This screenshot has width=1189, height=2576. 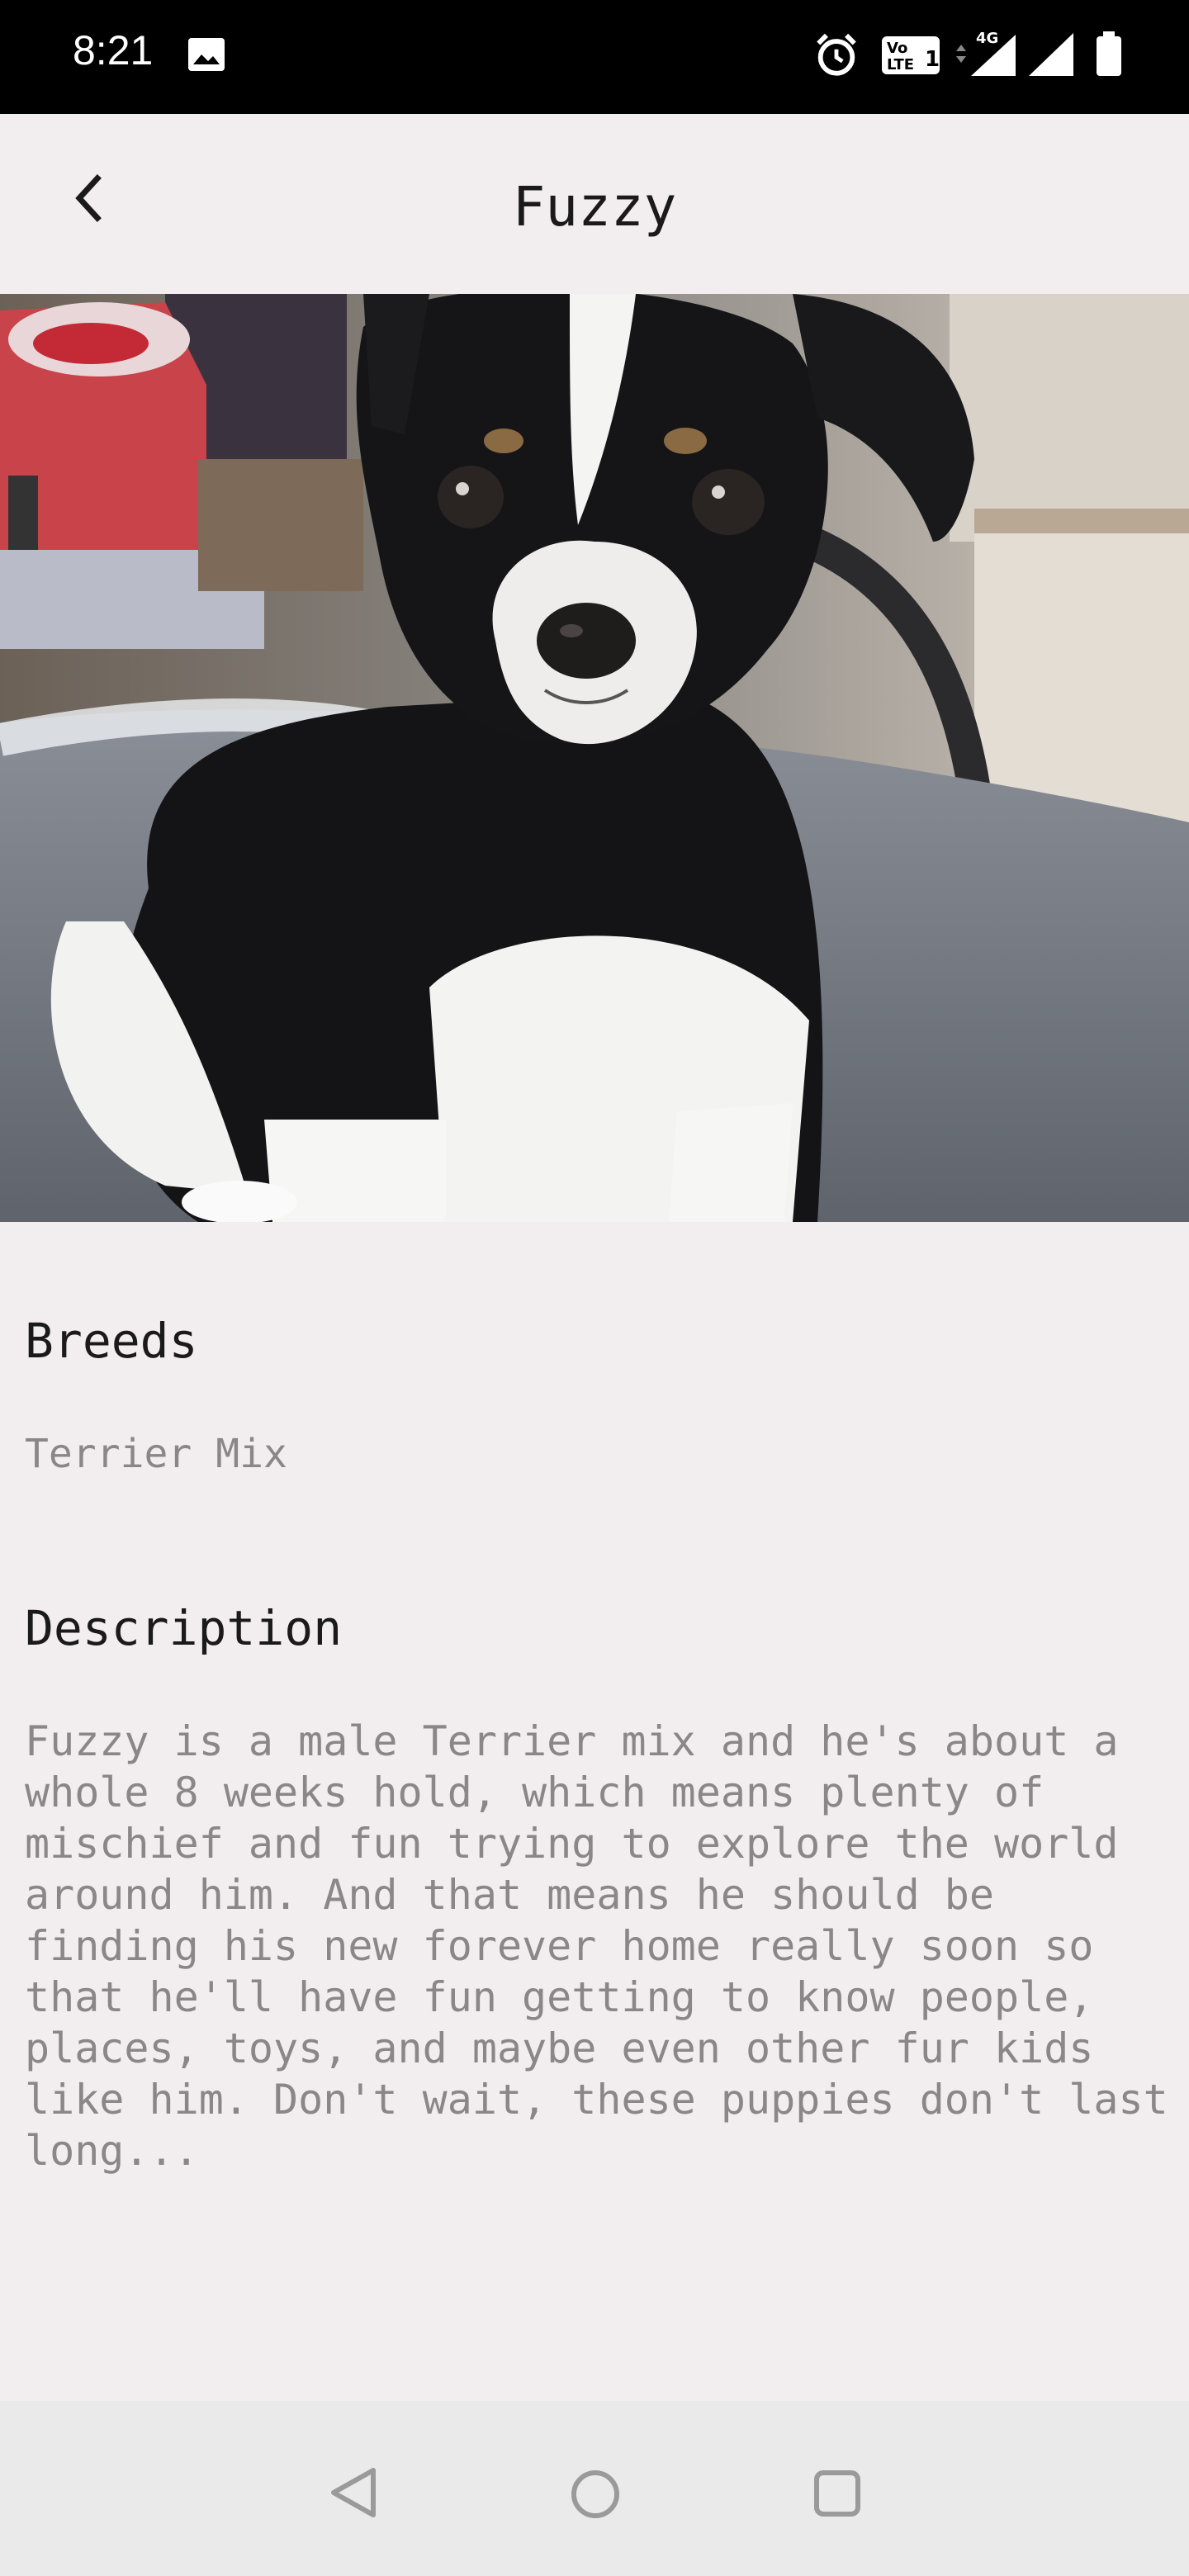 What do you see at coordinates (1051, 54) in the screenshot?
I see `signal-icon` at bounding box center [1051, 54].